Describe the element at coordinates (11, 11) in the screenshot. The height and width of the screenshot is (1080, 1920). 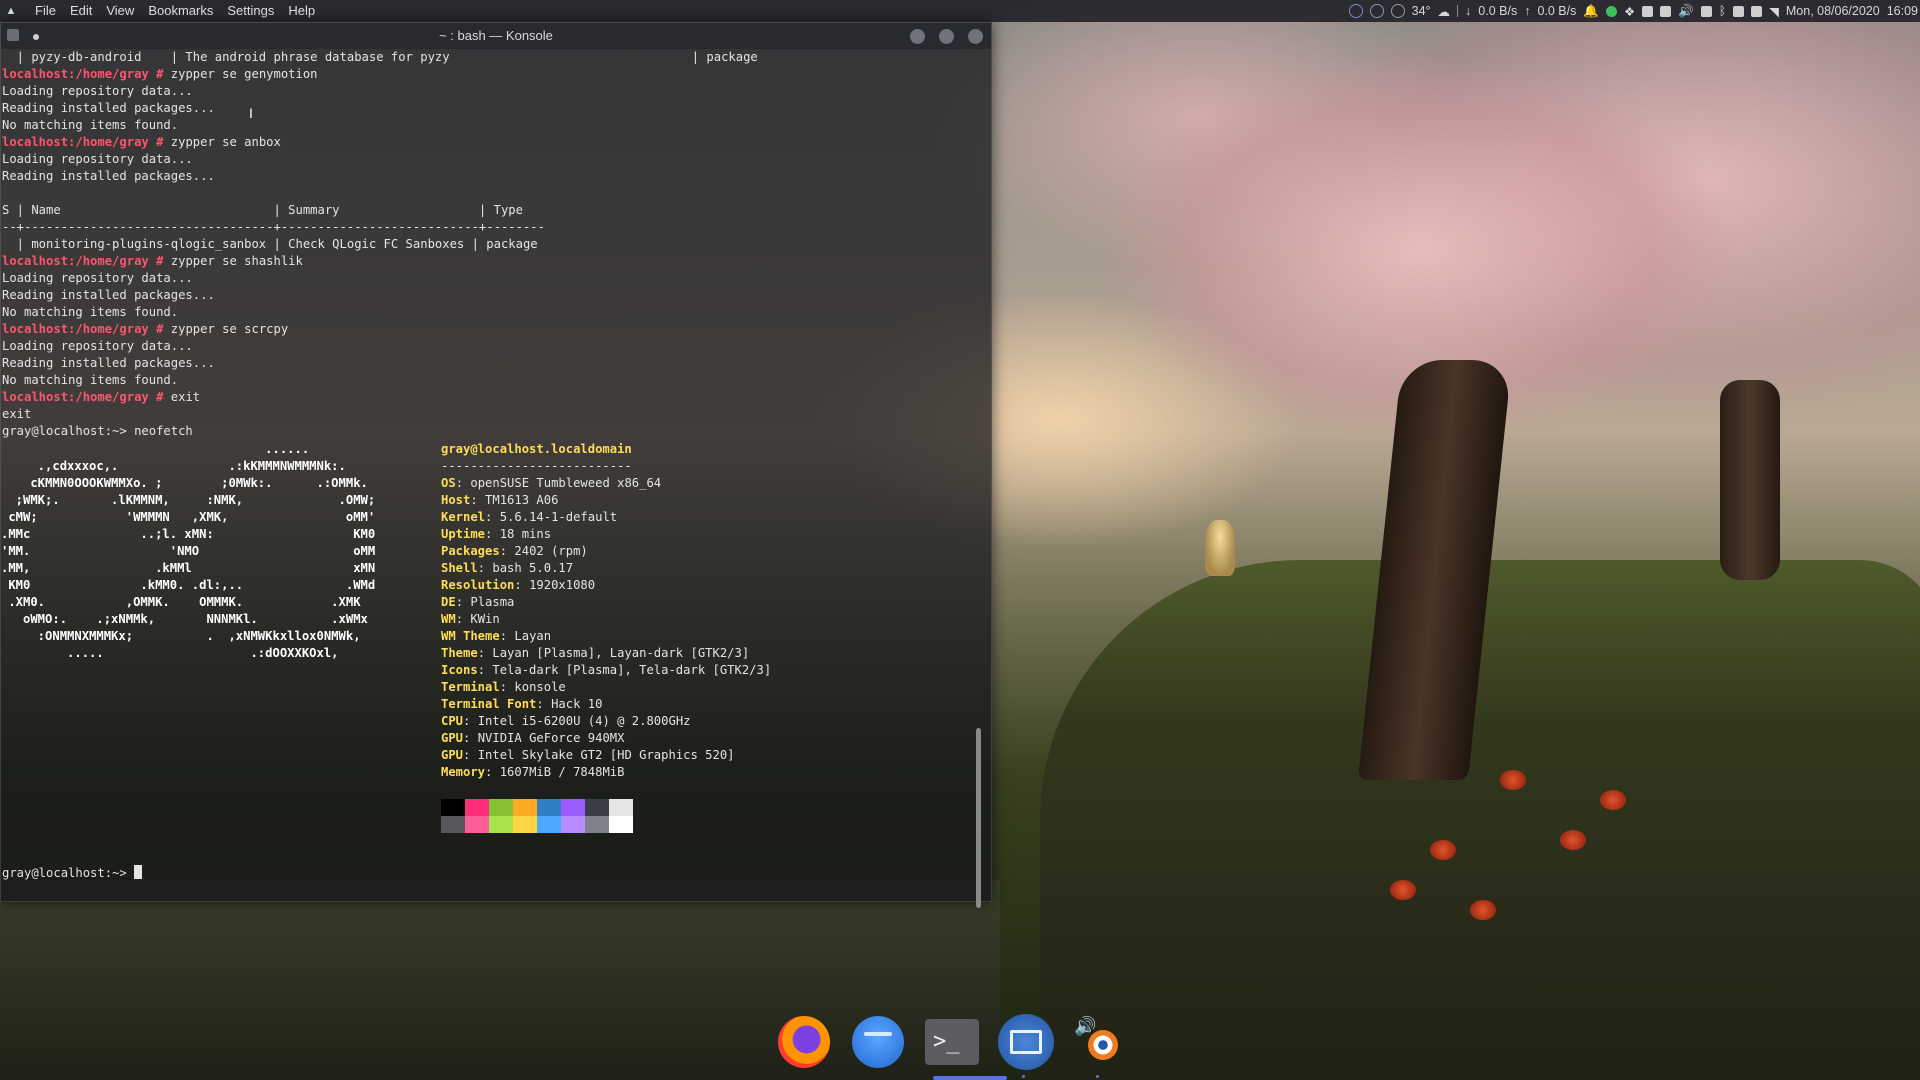
I see `konsole-app-icon: ▲` at that location.